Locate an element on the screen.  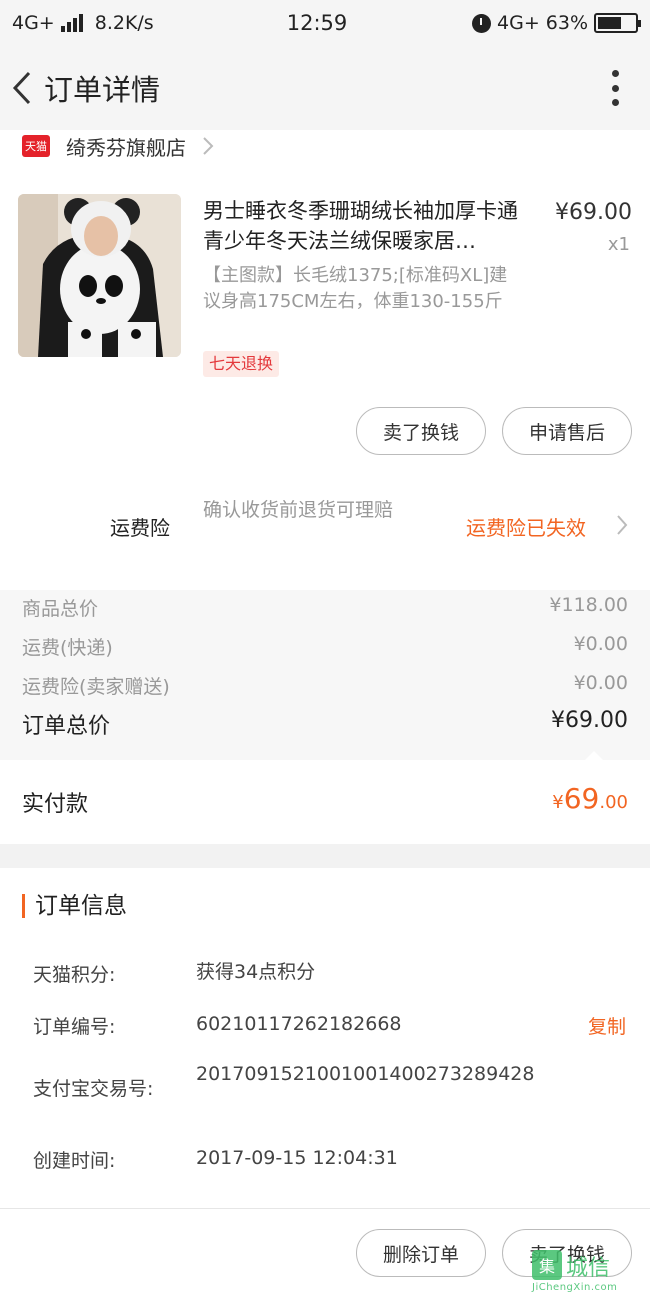
insurance-description: 确认收货前退货可理赔 is located at coordinates (298, 510).